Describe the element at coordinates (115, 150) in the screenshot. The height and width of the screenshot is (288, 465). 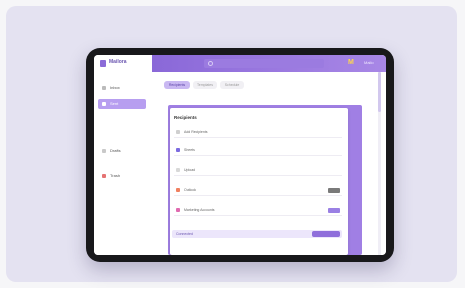
I see `sidebar-item-label: Drafts` at that location.